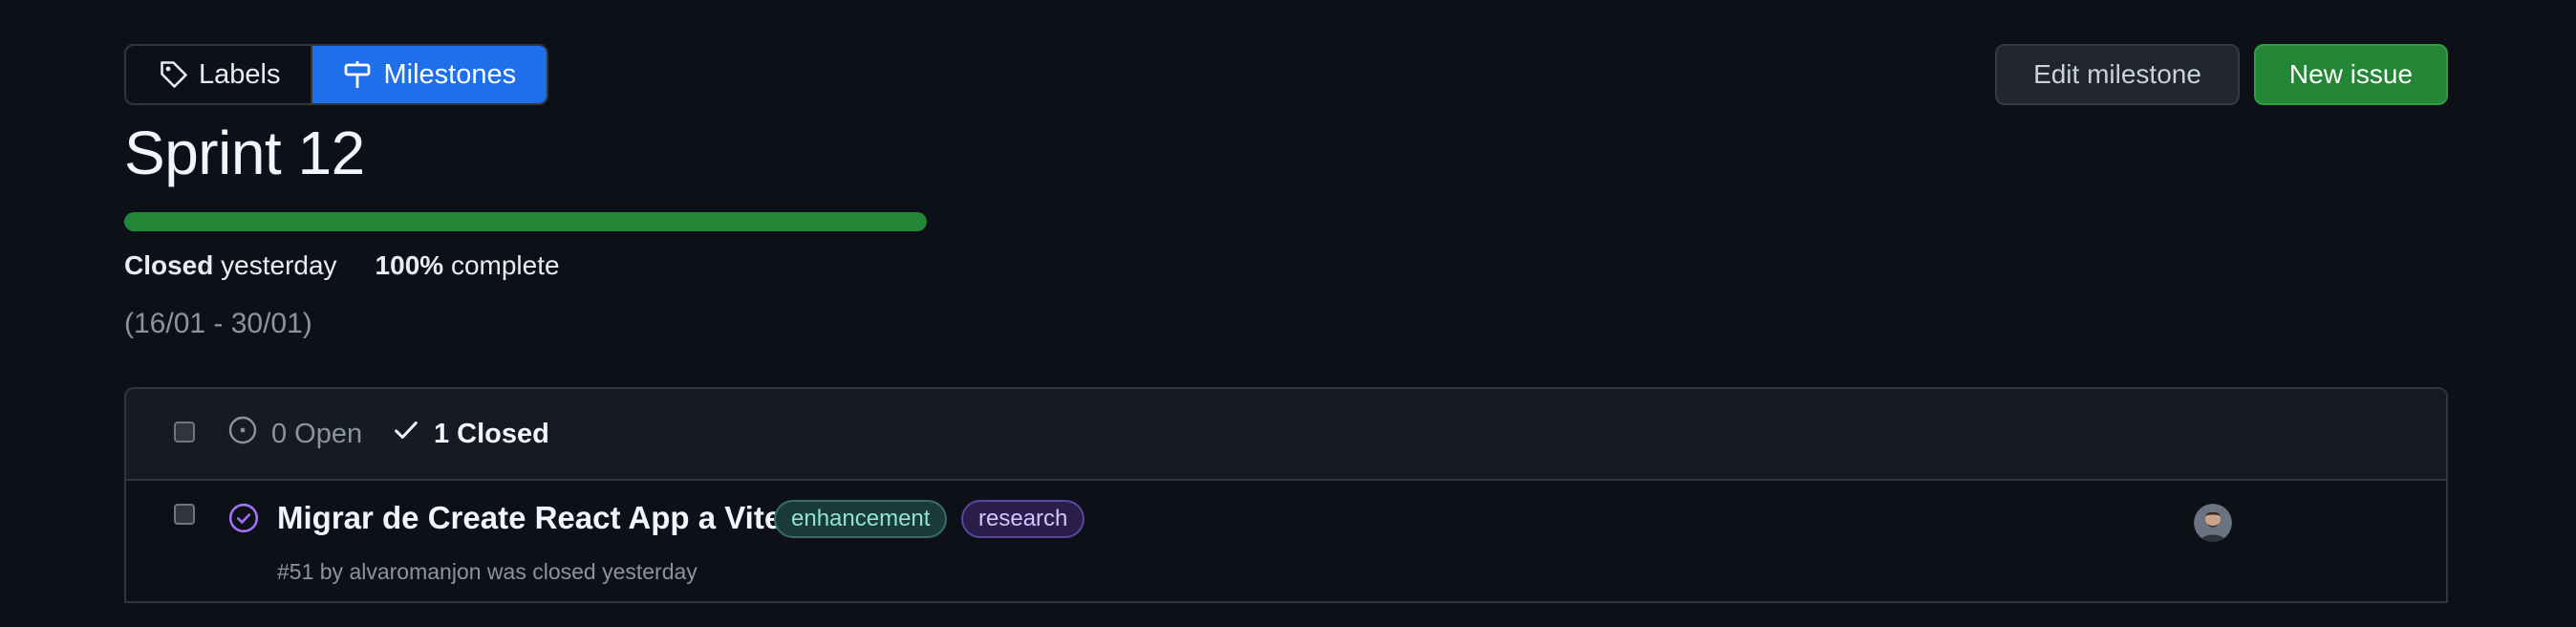  What do you see at coordinates (169, 265) in the screenshot?
I see `closed-status-label: Closed` at bounding box center [169, 265].